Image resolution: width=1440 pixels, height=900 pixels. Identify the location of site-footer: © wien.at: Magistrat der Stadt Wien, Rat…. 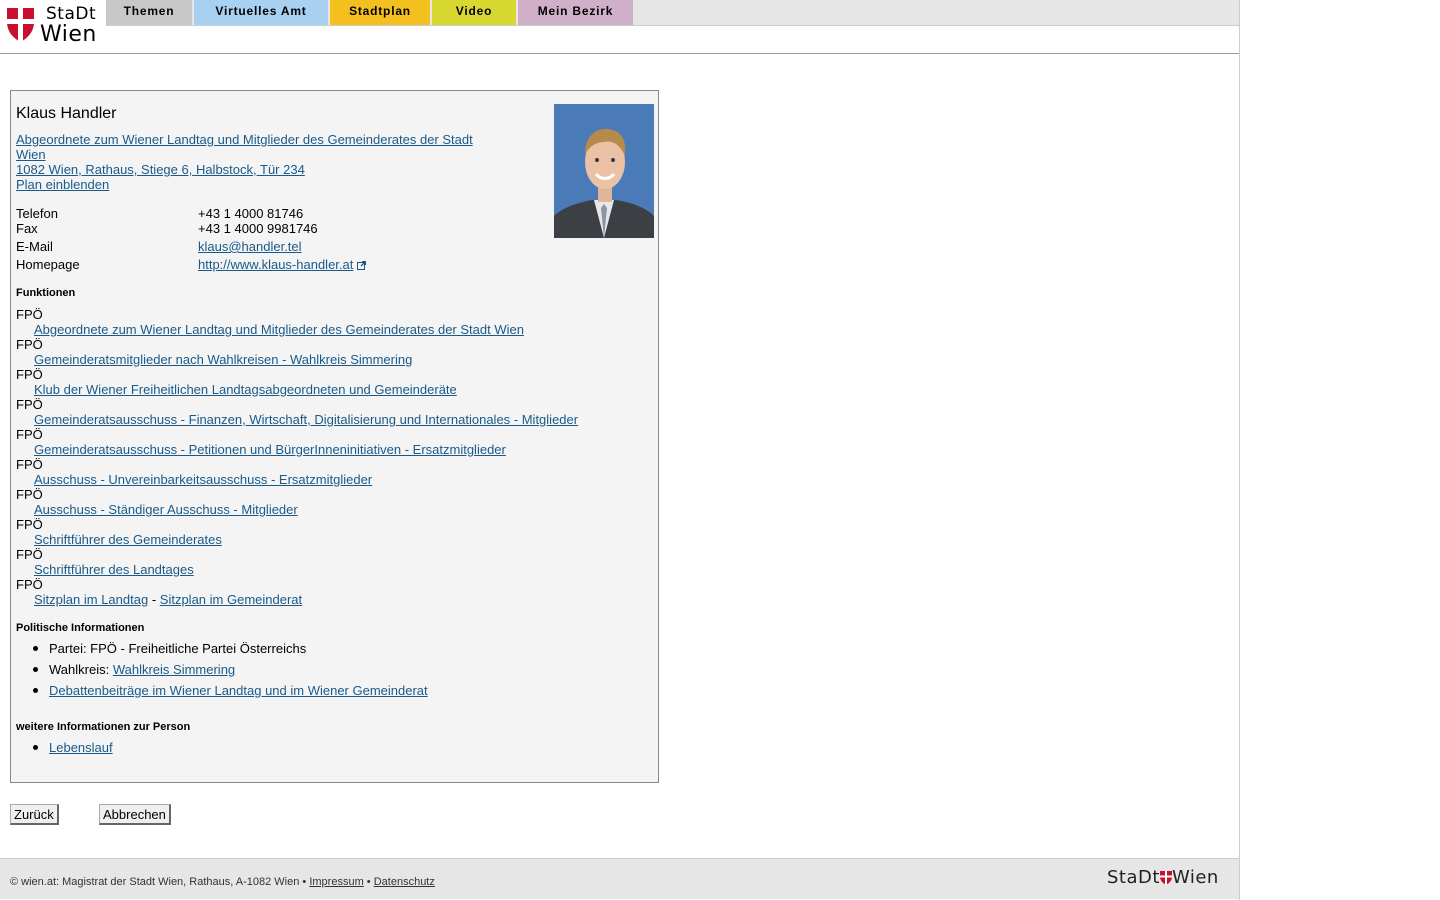
(619, 878).